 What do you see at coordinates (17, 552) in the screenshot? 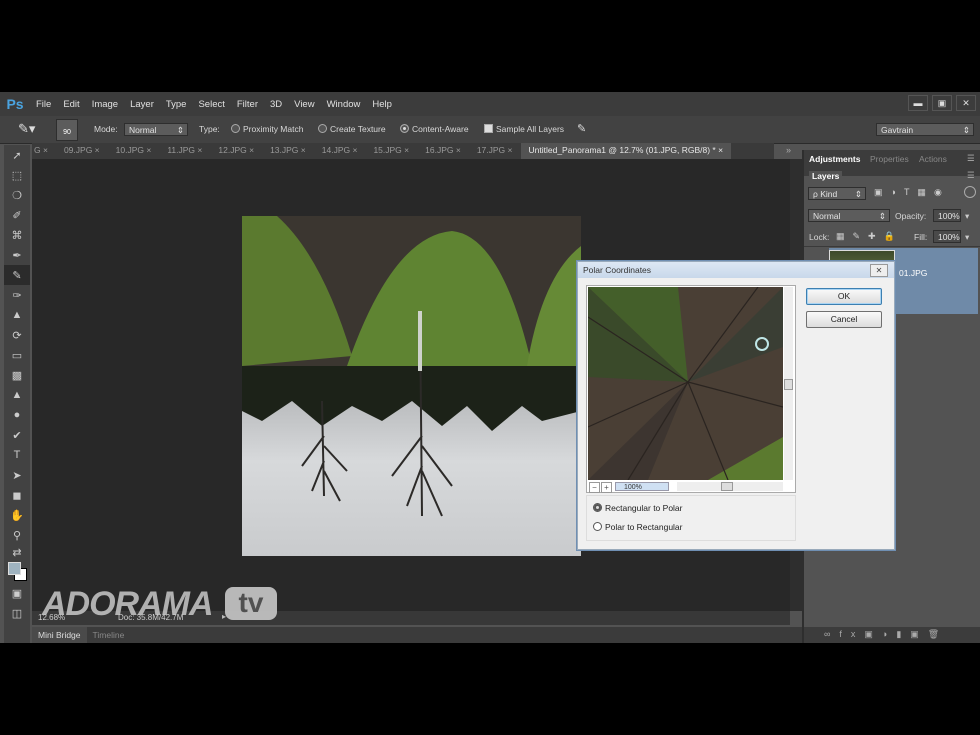
I see `swap-colors-icon: ⇄` at bounding box center [17, 552].